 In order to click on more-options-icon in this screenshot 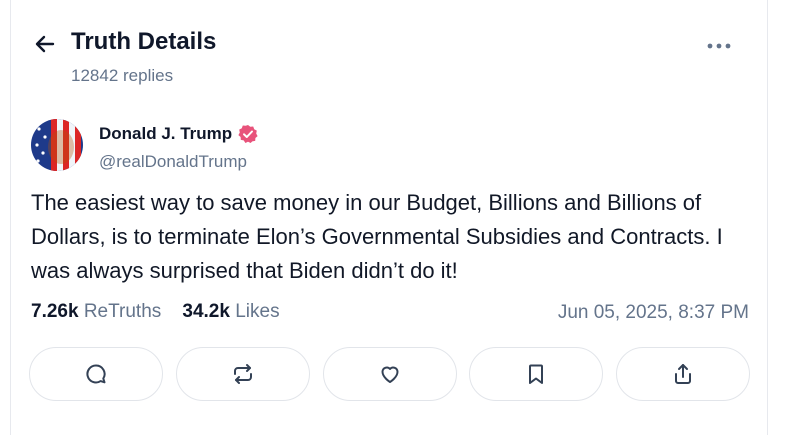, I will do `click(719, 46)`.